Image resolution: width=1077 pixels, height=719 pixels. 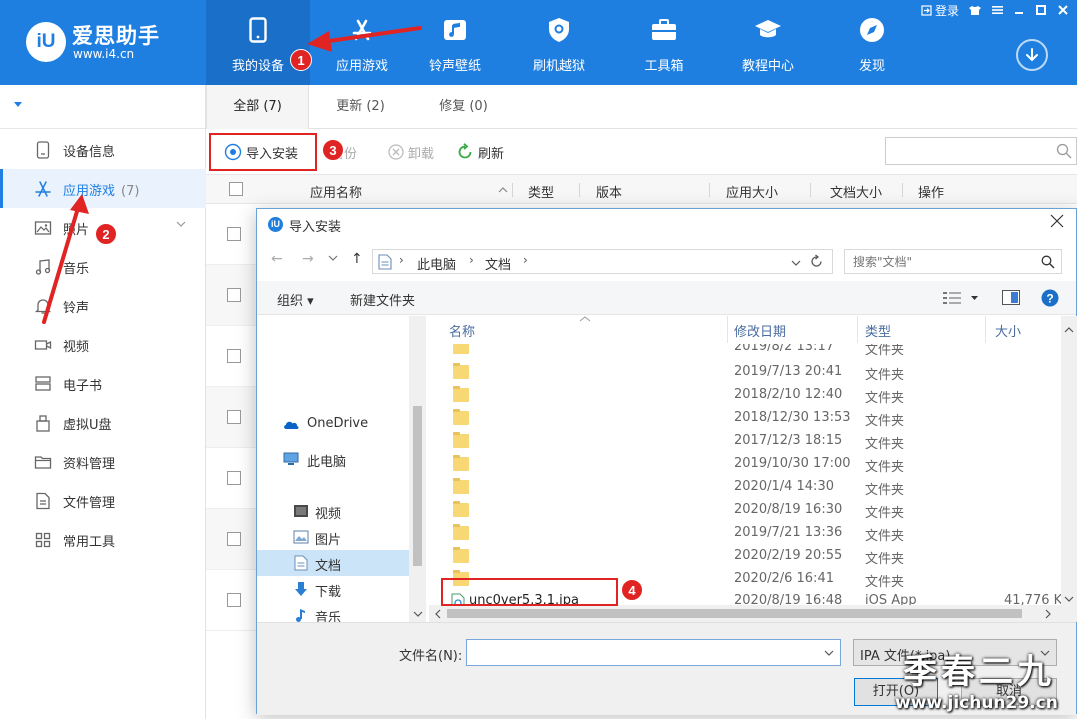 What do you see at coordinates (336, 191) in the screenshot?
I see `col-app-name: 应用名称` at bounding box center [336, 191].